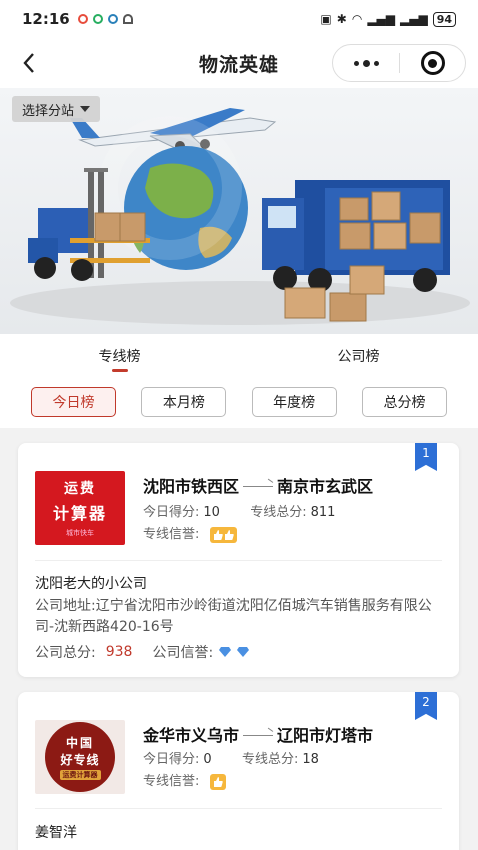  What do you see at coordinates (142, 652) in the screenshot?
I see `company-total-row: 公司总分: 938 公司信誉:` at bounding box center [142, 652].